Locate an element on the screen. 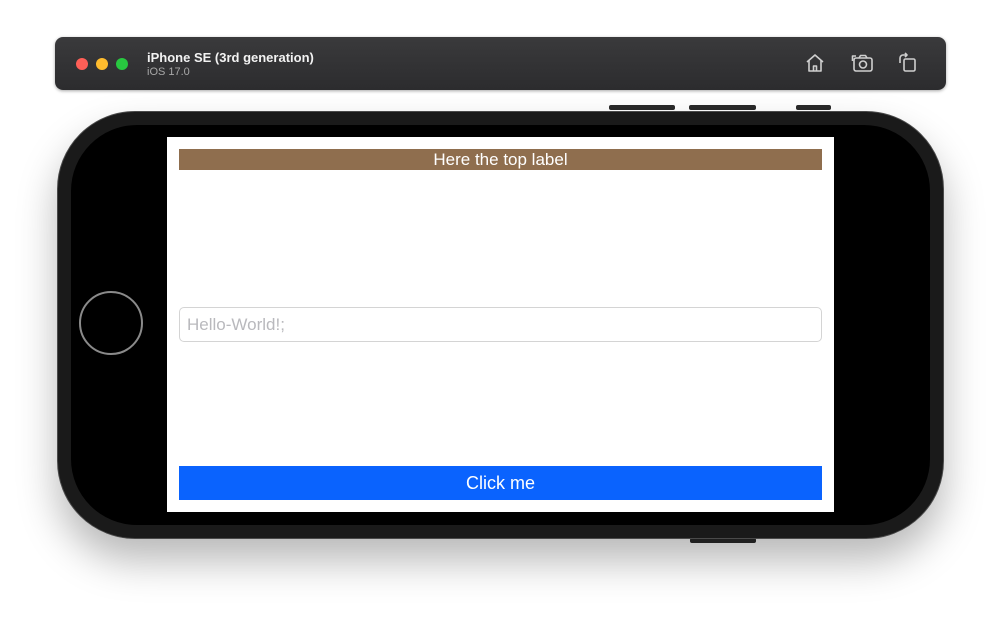  click-me-button: Click me is located at coordinates (500, 483).